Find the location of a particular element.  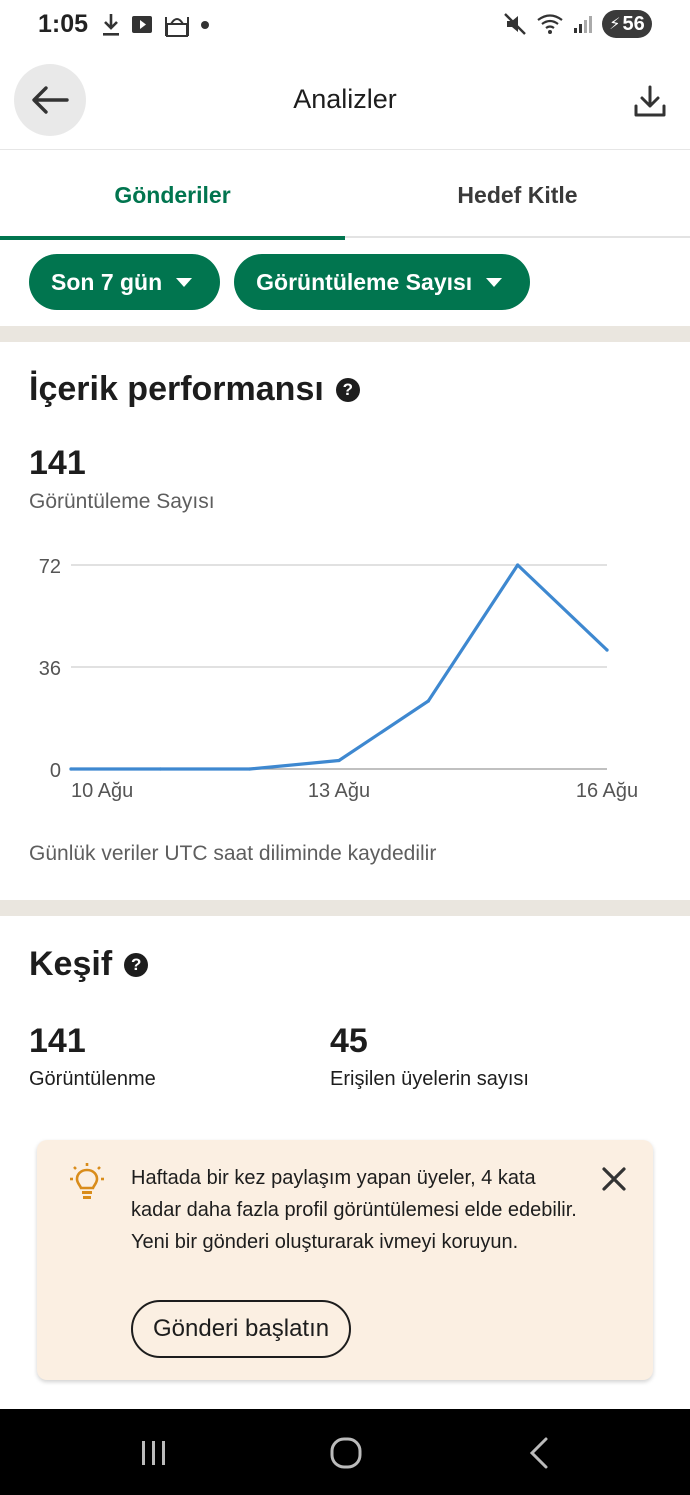

y-tick-label: 36 is located at coordinates (50, 669).